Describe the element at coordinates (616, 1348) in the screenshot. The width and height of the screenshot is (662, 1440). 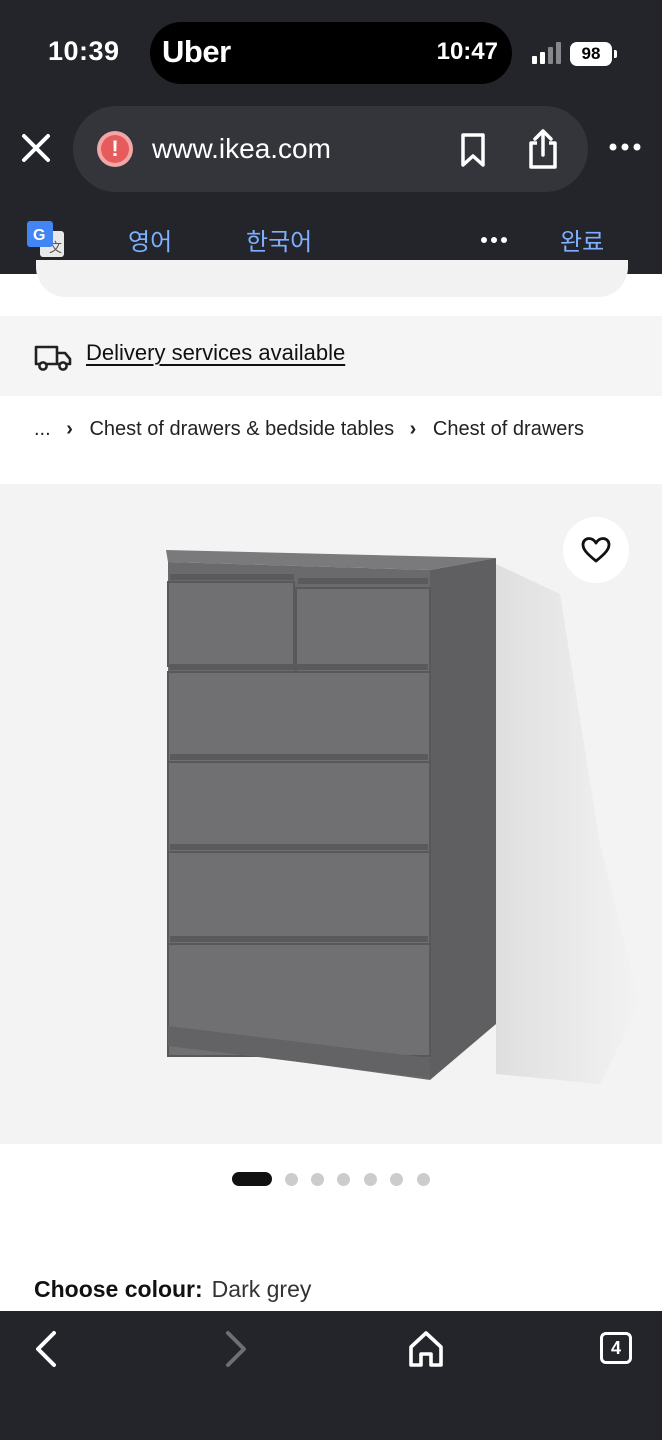
I see `tabs-icon: 4` at that location.